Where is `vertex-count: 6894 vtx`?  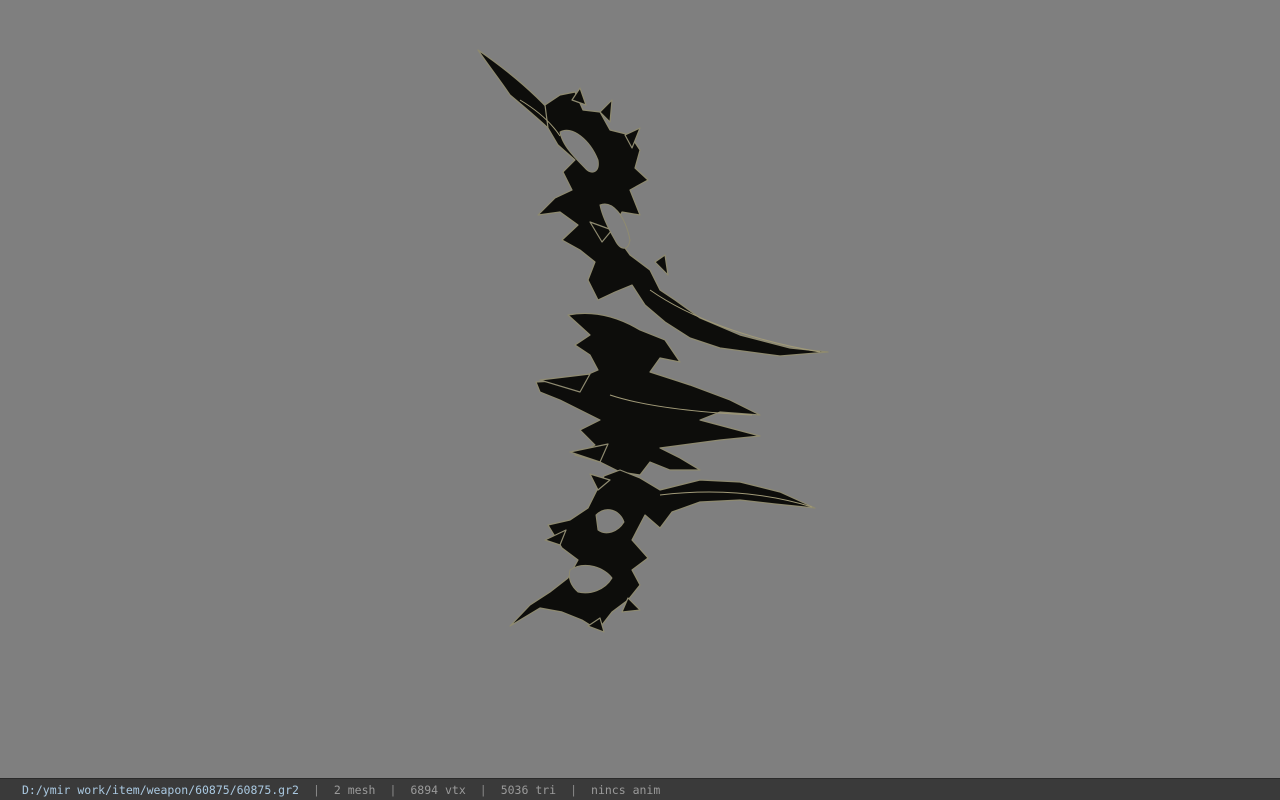
vertex-count: 6894 vtx is located at coordinates (438, 789).